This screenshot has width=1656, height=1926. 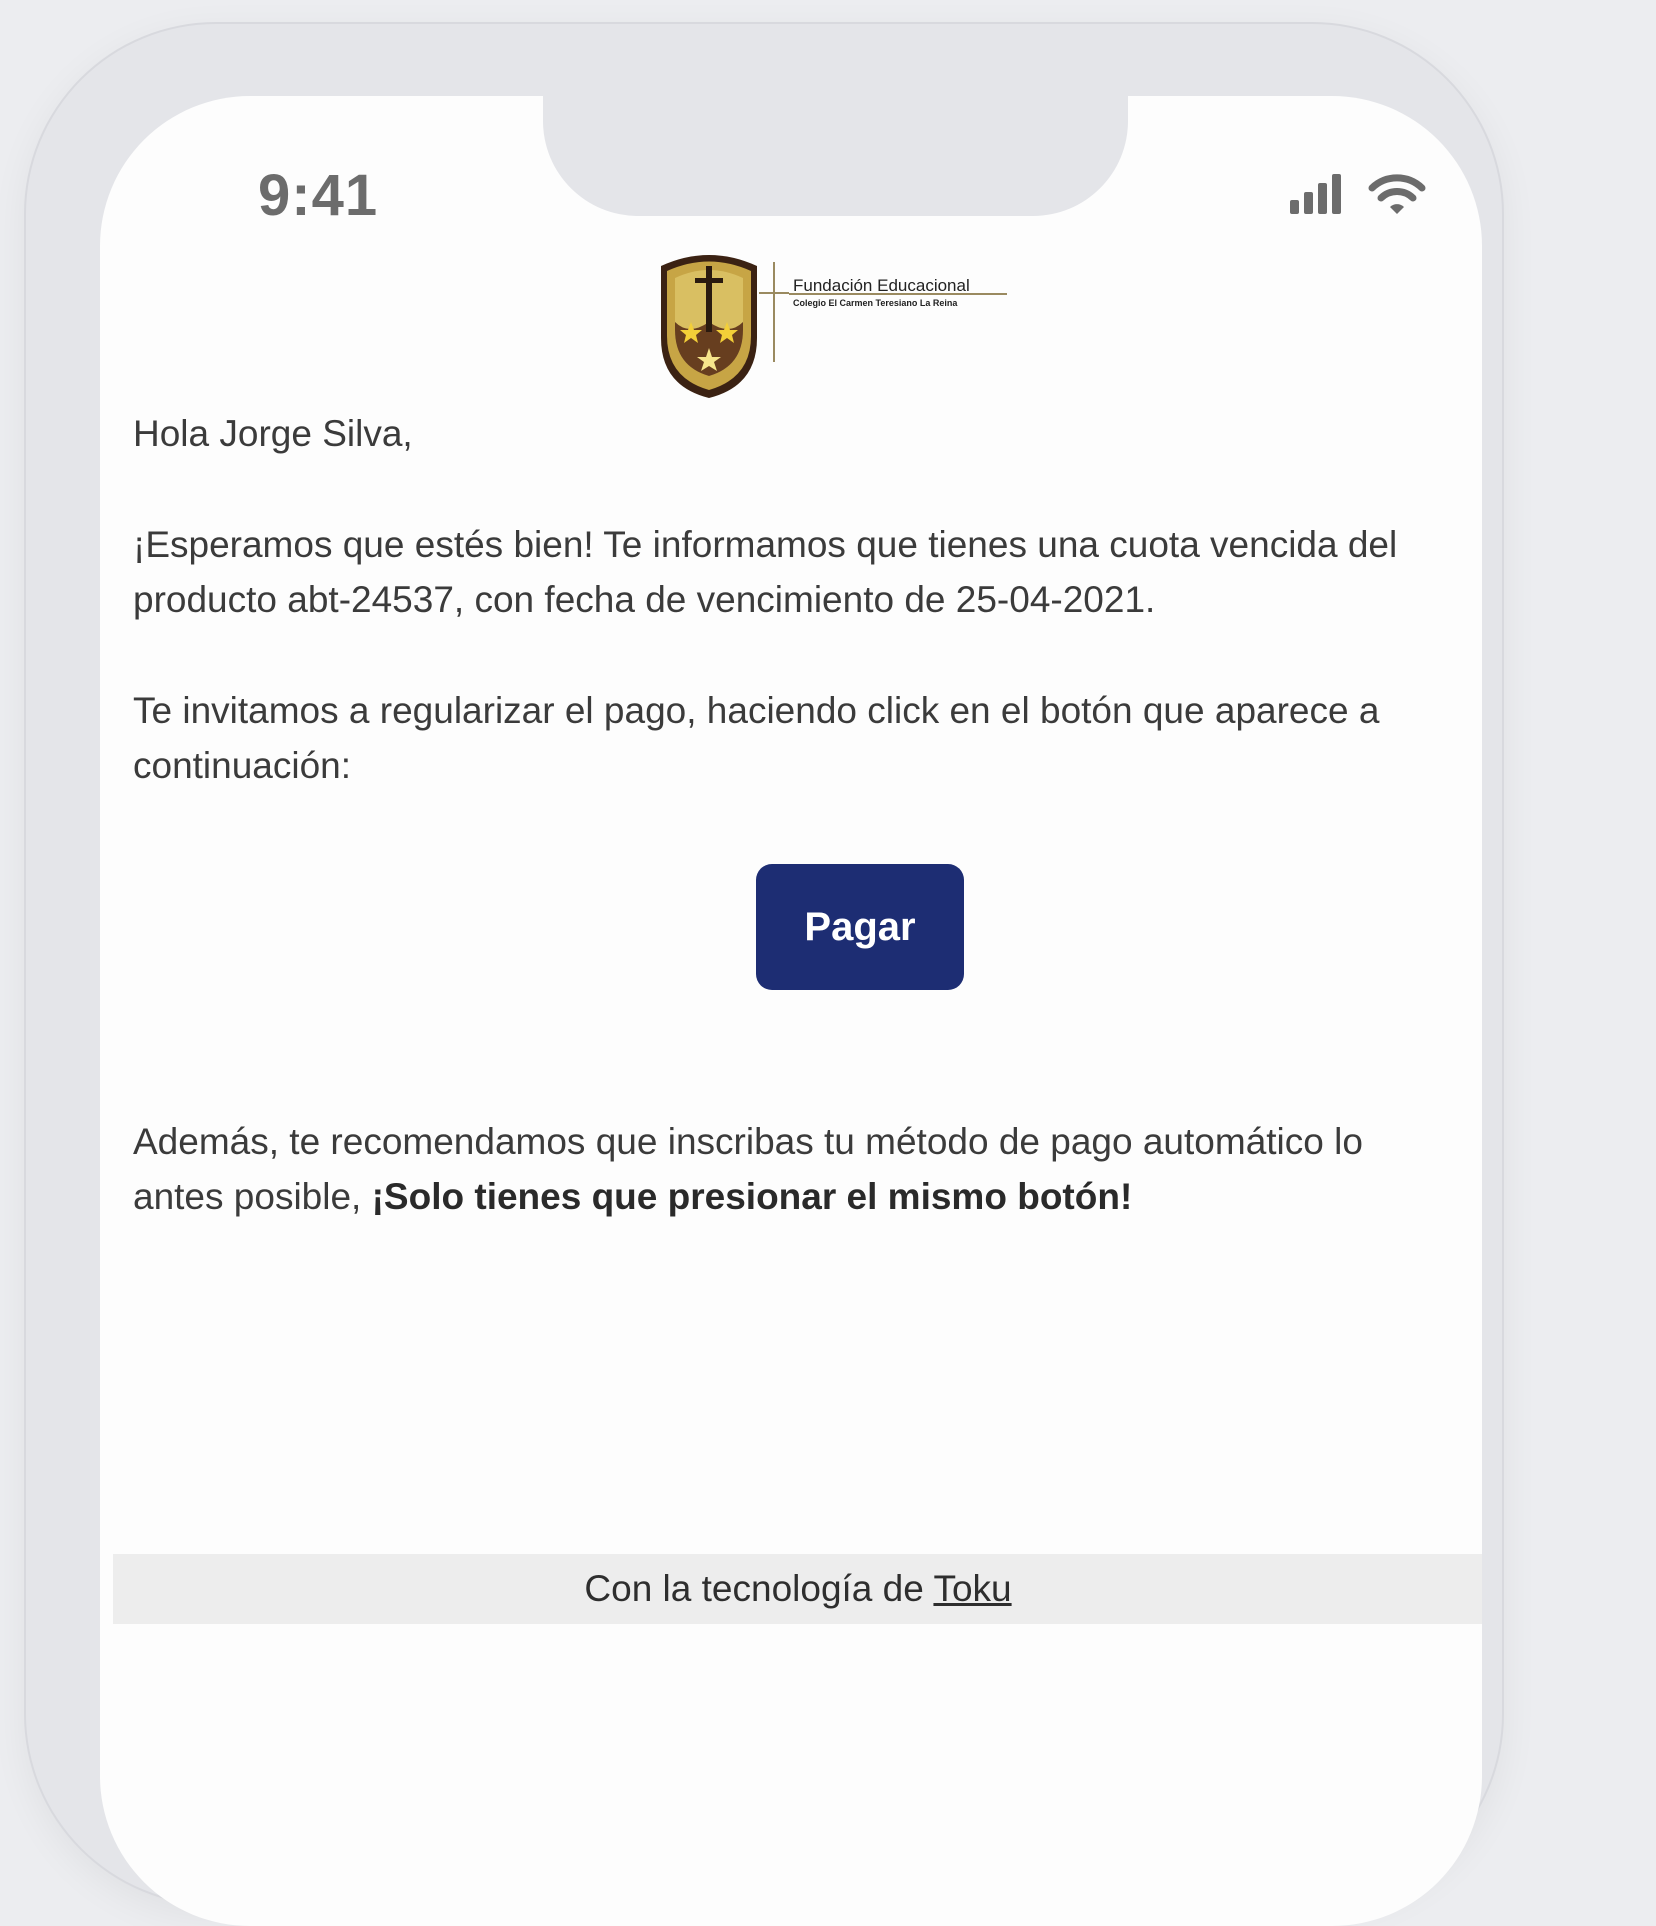 I want to click on footer-text: Con la tecnología de, so click(x=759, y=1588).